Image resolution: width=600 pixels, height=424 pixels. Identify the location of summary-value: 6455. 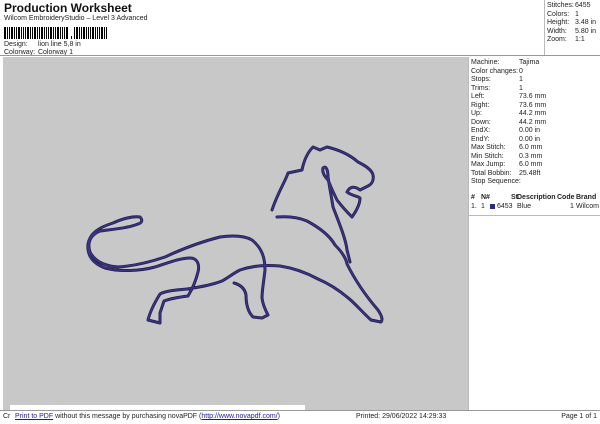
(583, 5).